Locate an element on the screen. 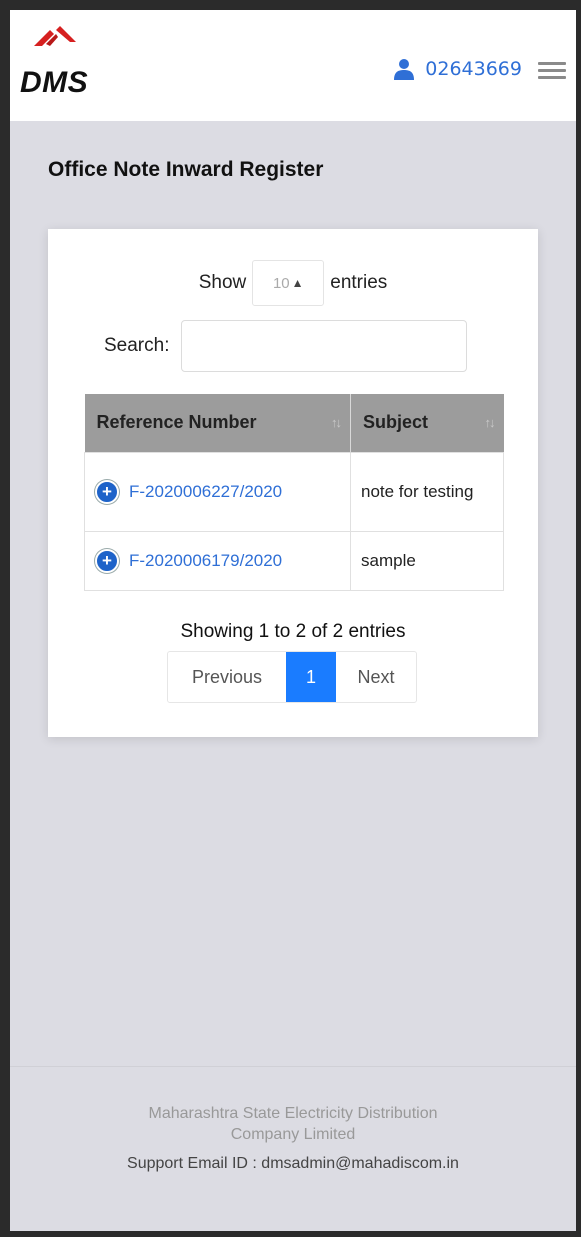 The width and height of the screenshot is (581, 1237). user-area: 02643669 is located at coordinates (479, 69).